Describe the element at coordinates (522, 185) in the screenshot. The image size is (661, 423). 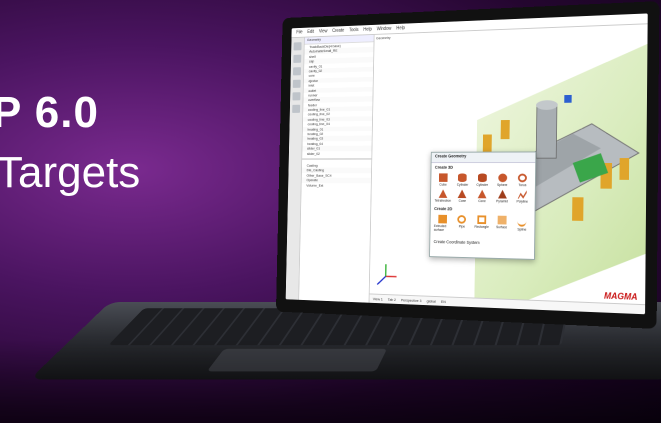
I see `shape-label: Torus` at that location.